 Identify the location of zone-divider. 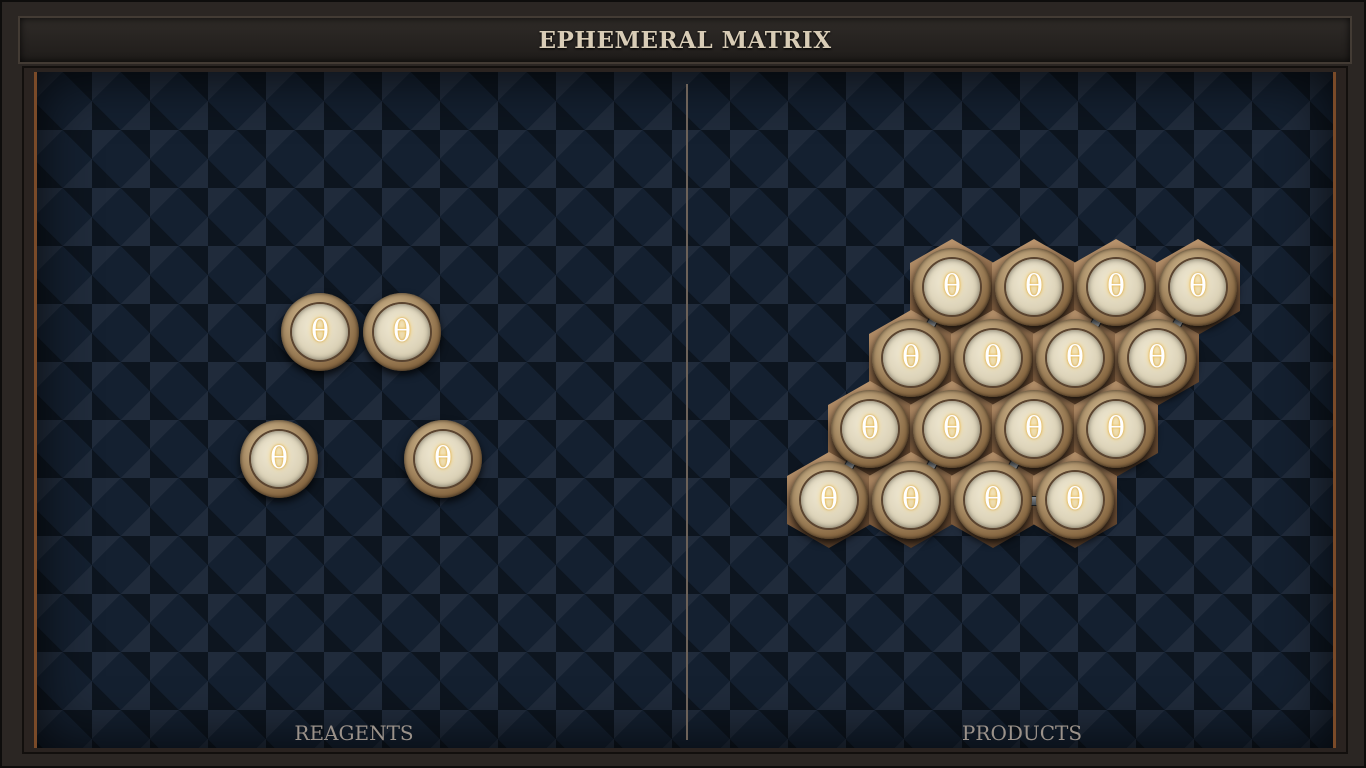
(687, 412).